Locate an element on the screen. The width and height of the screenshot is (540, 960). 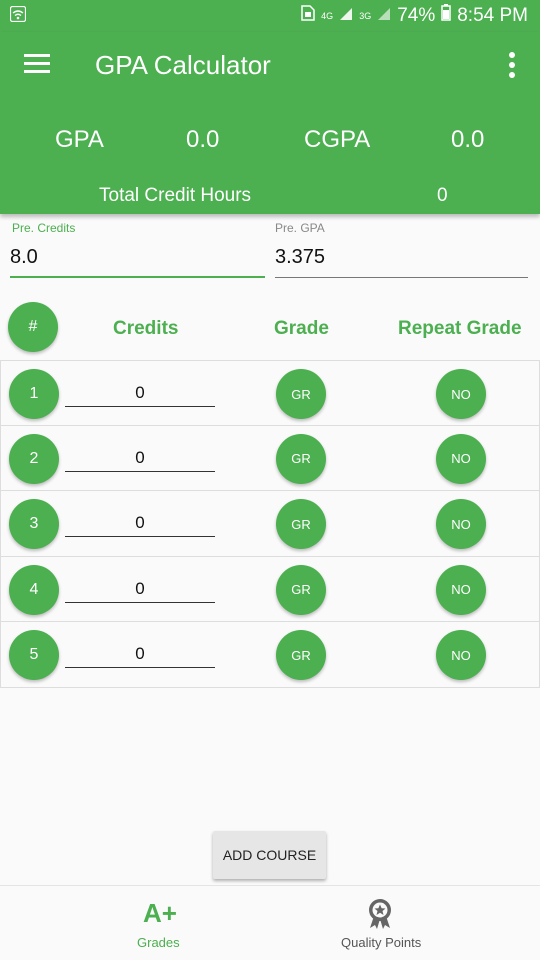
pre-gpa-value: 3.375 is located at coordinates (300, 257).